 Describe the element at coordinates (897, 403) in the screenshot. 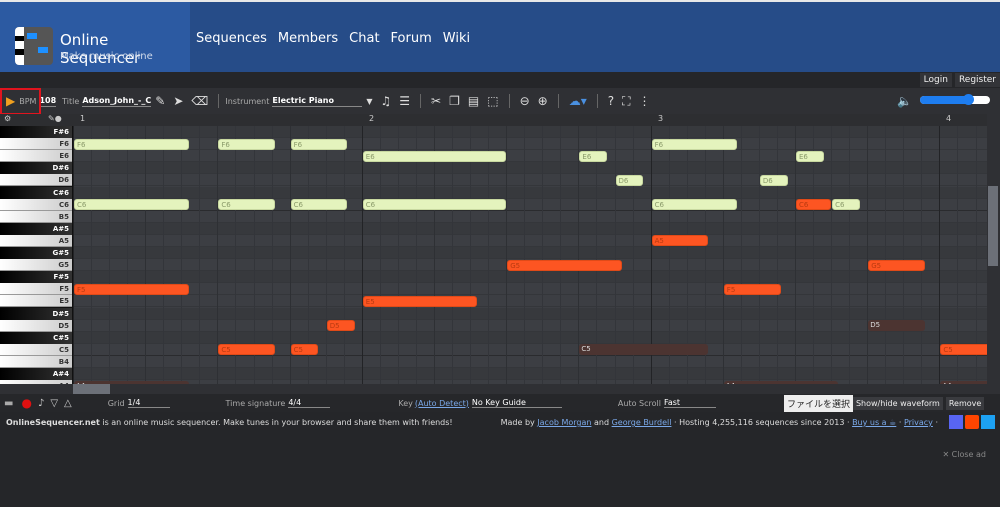

I see `waveform-button: Show/hide waveform` at that location.